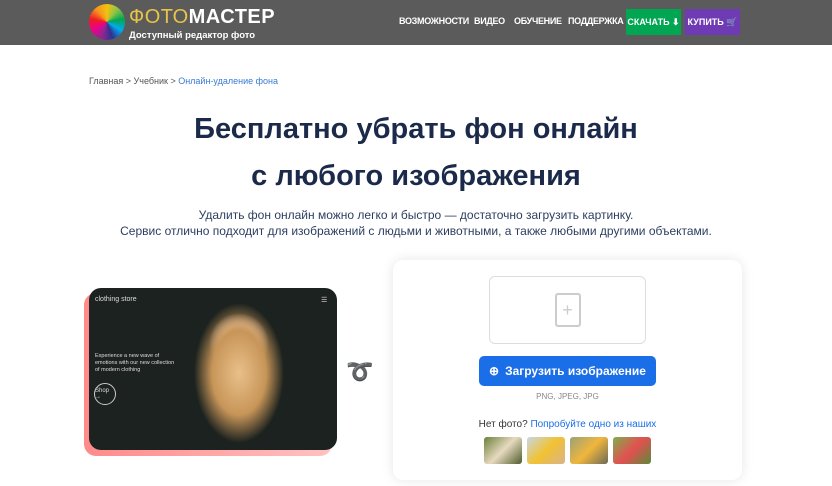 This screenshot has width=832, height=486. What do you see at coordinates (116, 299) in the screenshot?
I see `store-label: clothing store` at bounding box center [116, 299].